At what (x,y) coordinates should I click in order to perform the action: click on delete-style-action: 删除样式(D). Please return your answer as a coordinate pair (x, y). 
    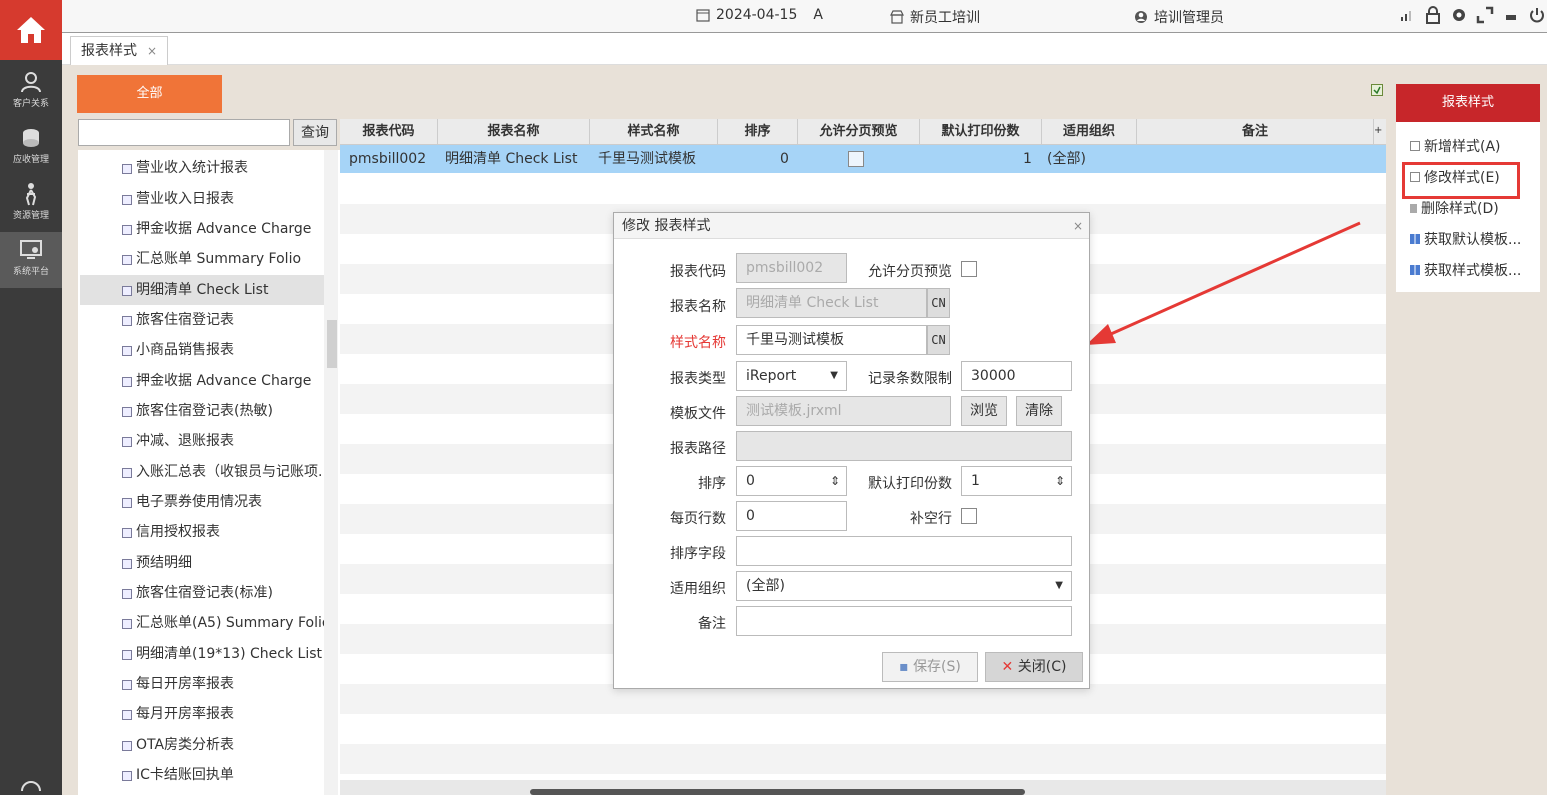
    Looking at the image, I should click on (1454, 208).